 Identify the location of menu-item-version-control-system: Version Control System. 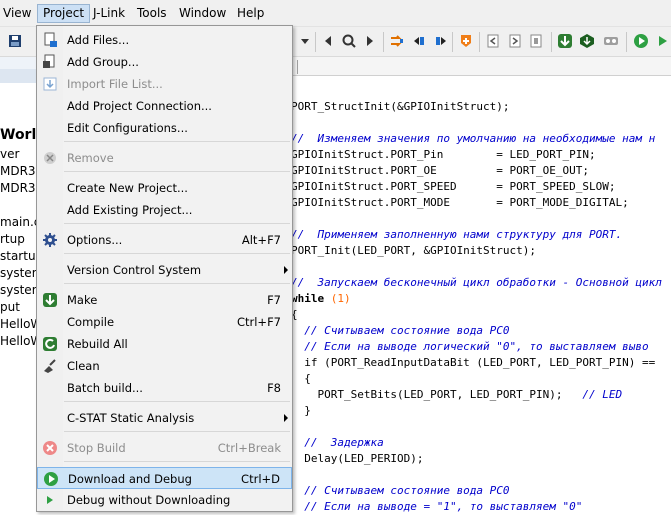
(164, 270).